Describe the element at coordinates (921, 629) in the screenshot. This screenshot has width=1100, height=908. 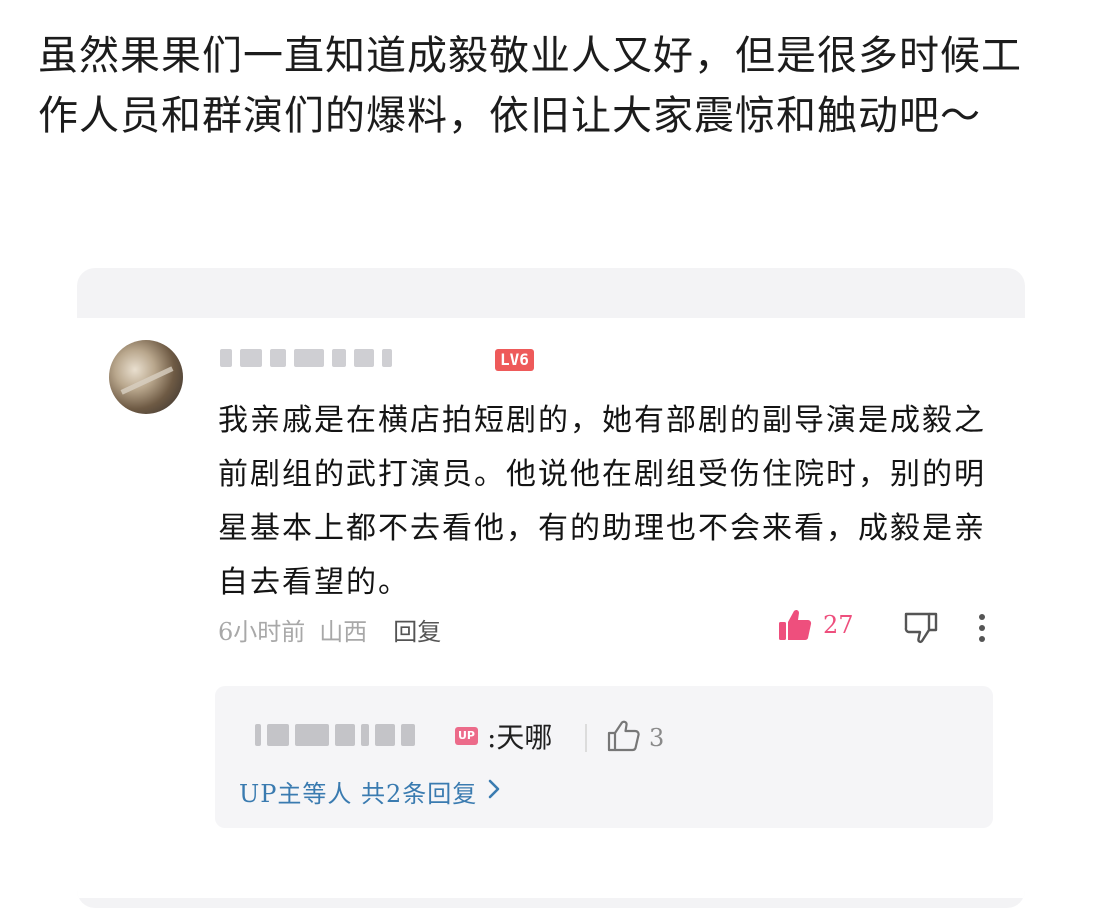
I see `thumb-down-icon` at that location.